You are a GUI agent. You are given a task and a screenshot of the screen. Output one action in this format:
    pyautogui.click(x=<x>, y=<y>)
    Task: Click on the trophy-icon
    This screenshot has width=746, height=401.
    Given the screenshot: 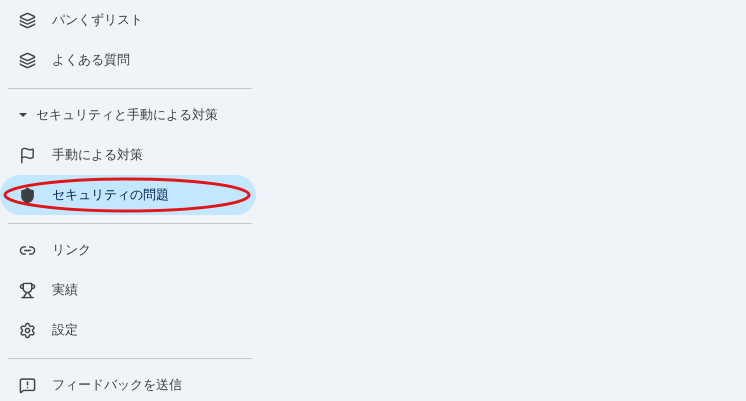 What is the action you would take?
    pyautogui.click(x=27, y=290)
    